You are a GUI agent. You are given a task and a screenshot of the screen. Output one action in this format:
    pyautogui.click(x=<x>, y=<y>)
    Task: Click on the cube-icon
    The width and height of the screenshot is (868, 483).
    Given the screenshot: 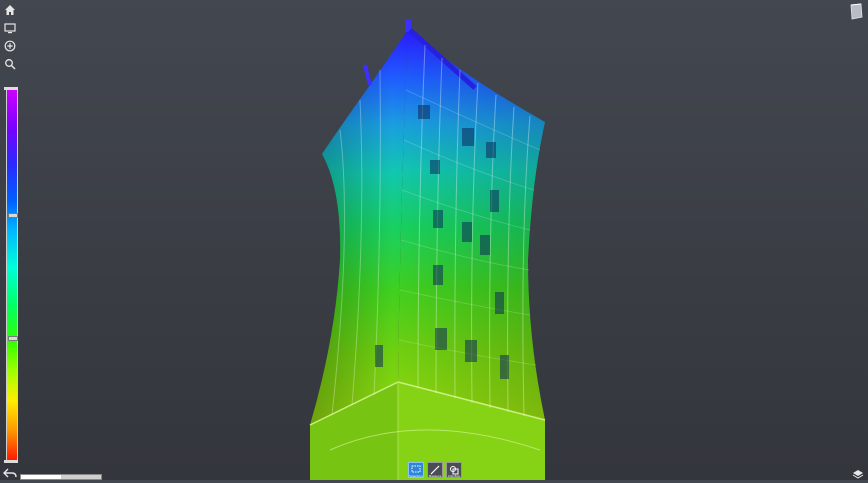 What is the action you would take?
    pyautogui.click(x=856, y=11)
    